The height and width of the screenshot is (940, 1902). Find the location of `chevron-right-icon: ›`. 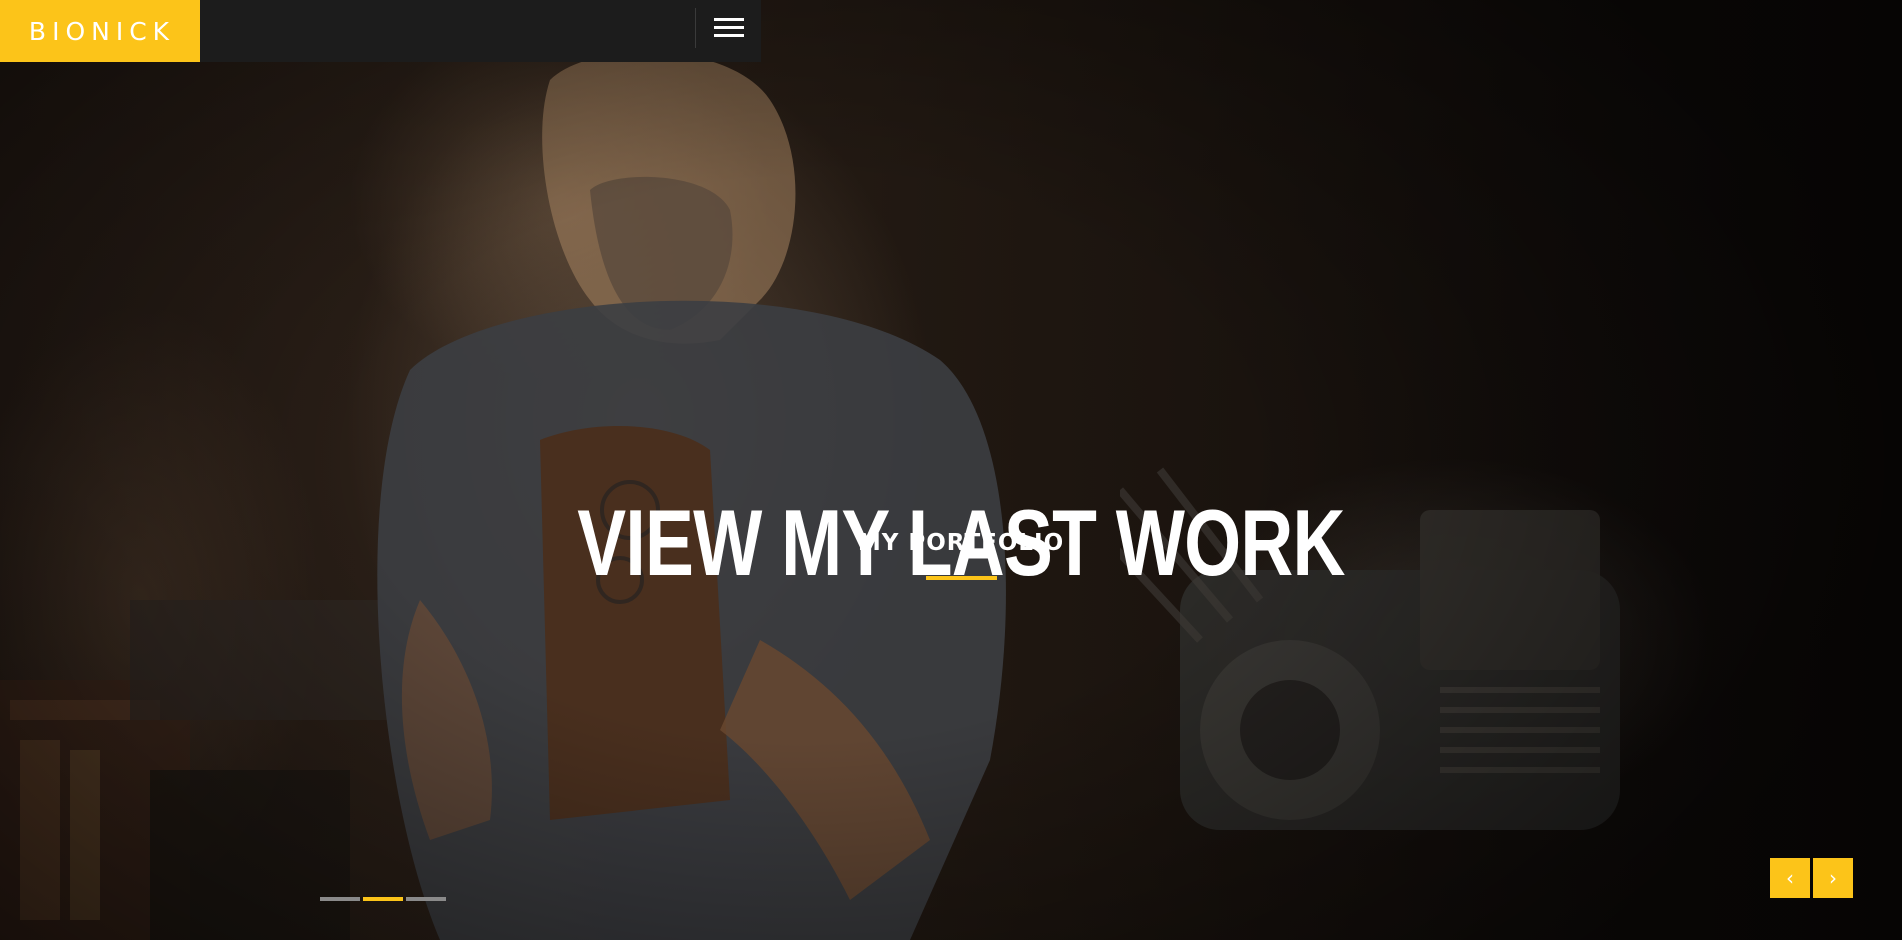

chevron-right-icon: › is located at coordinates (1833, 878).